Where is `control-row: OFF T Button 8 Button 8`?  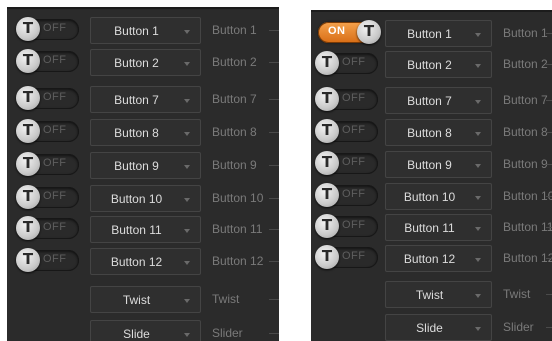
control-row: OFF T Button 8 Button 8 is located at coordinates (143, 132).